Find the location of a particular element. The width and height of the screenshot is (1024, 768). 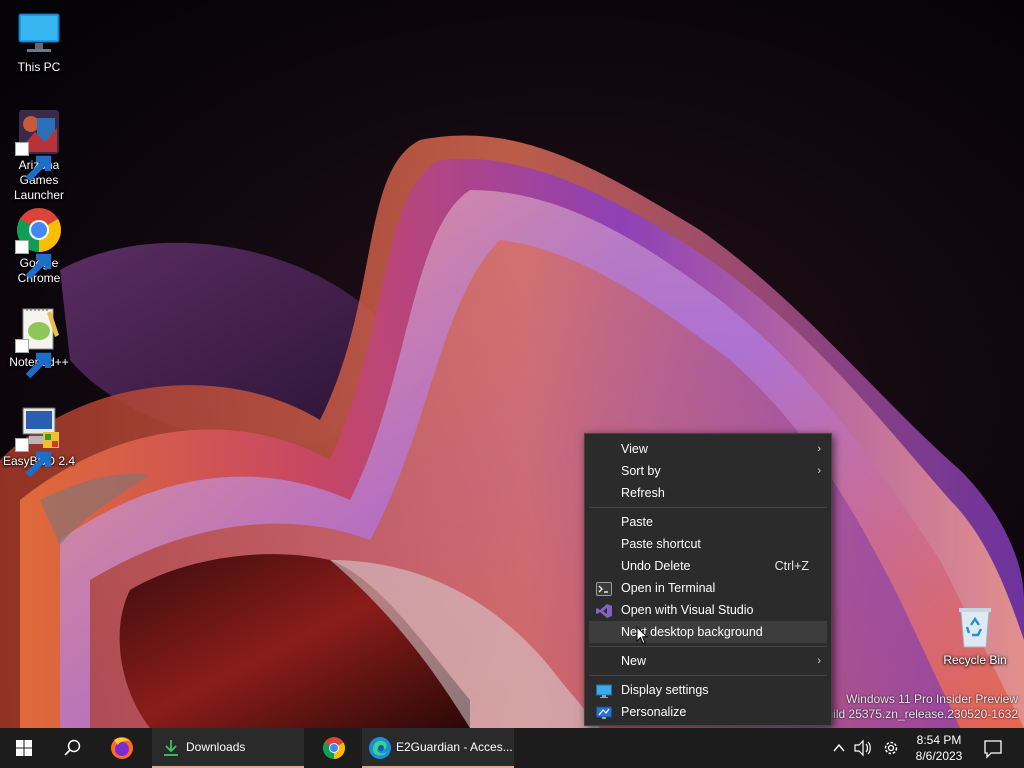

terminal-icon is located at coordinates (604, 588).